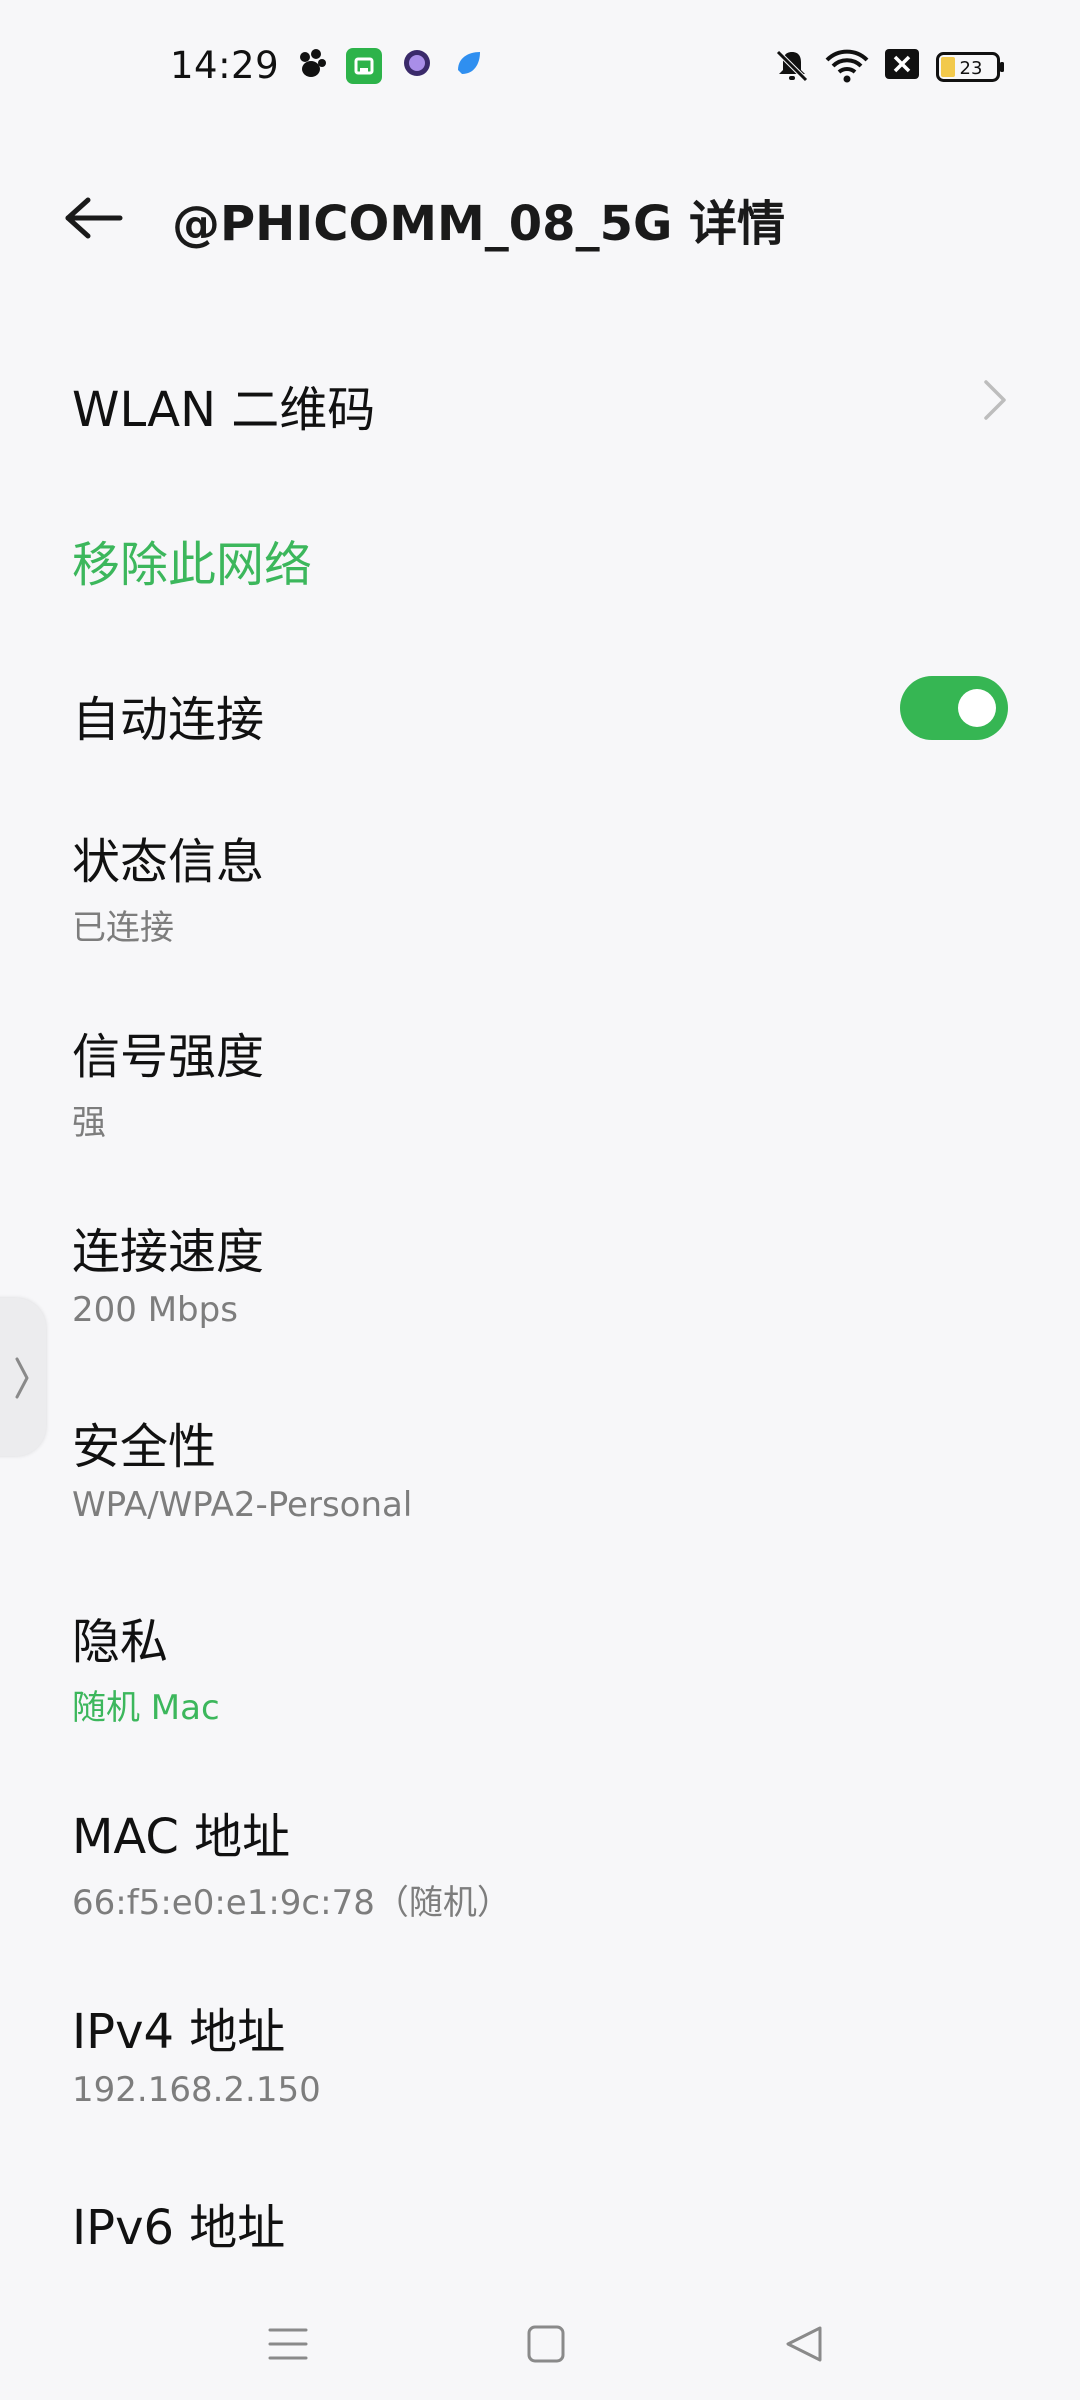 This screenshot has height=2400, width=1080. I want to click on link-speed-label: 连接速度, so click(168, 1252).